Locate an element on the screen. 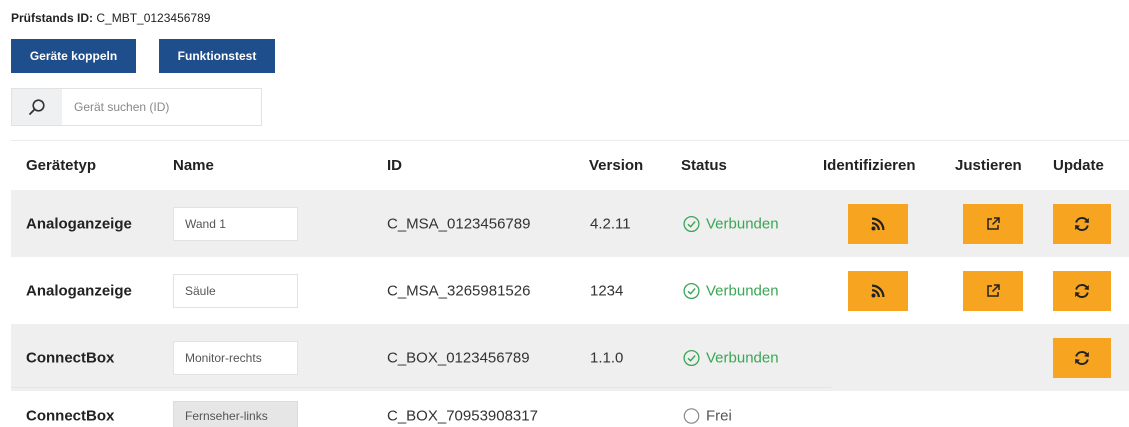 The width and height of the screenshot is (1129, 427). header-update: Update is located at coordinates (1078, 165).